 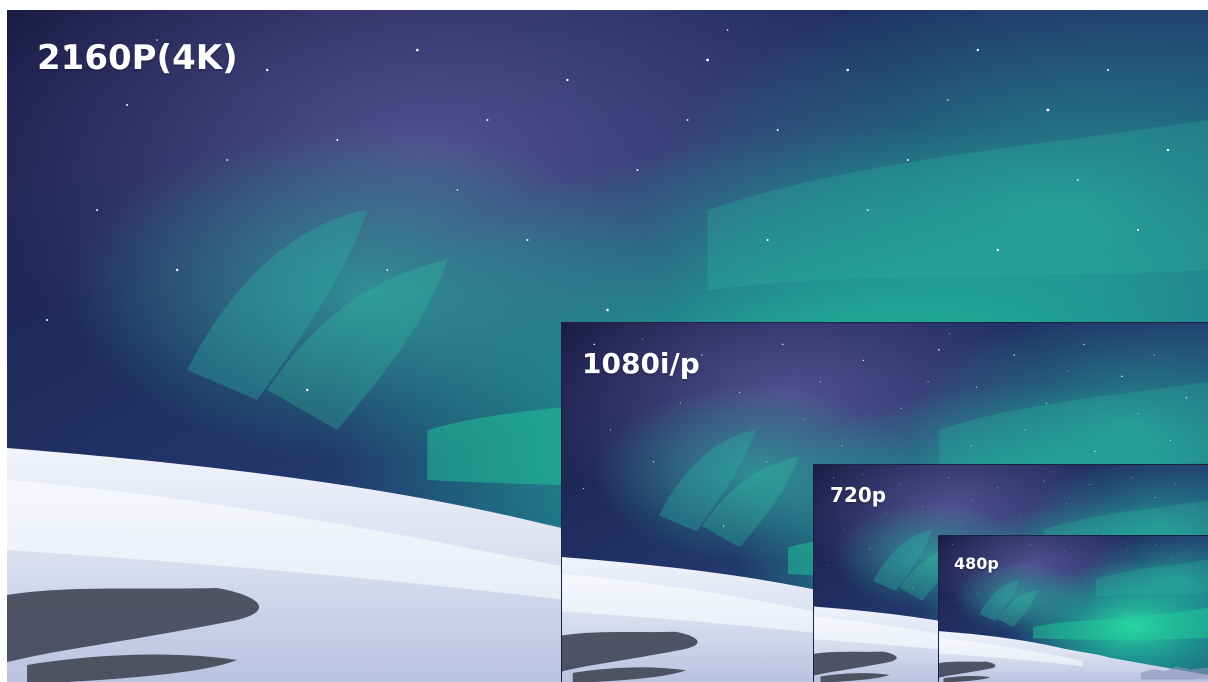 What do you see at coordinates (858, 495) in the screenshot?
I see `resolution-label-720: 720p` at bounding box center [858, 495].